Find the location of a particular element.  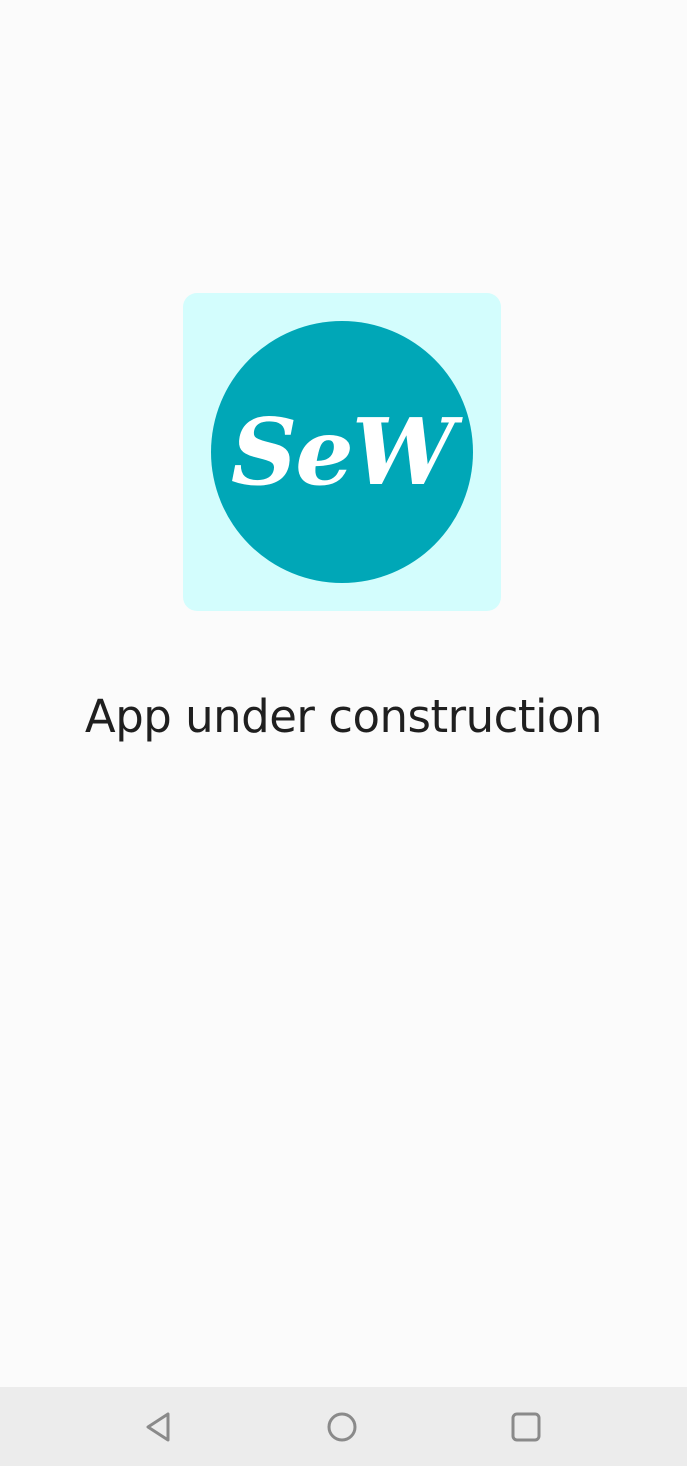

back-triangle-icon is located at coordinates (158, 1426).